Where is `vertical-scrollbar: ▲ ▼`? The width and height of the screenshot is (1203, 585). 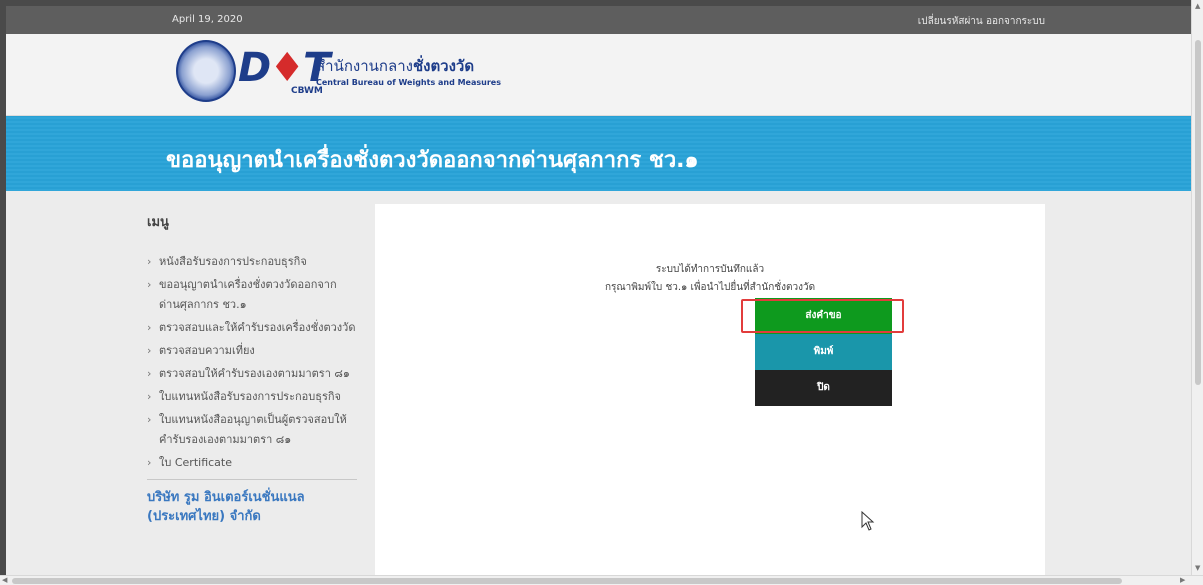
vertical-scrollbar: ▲ ▼ is located at coordinates (1197, 292).